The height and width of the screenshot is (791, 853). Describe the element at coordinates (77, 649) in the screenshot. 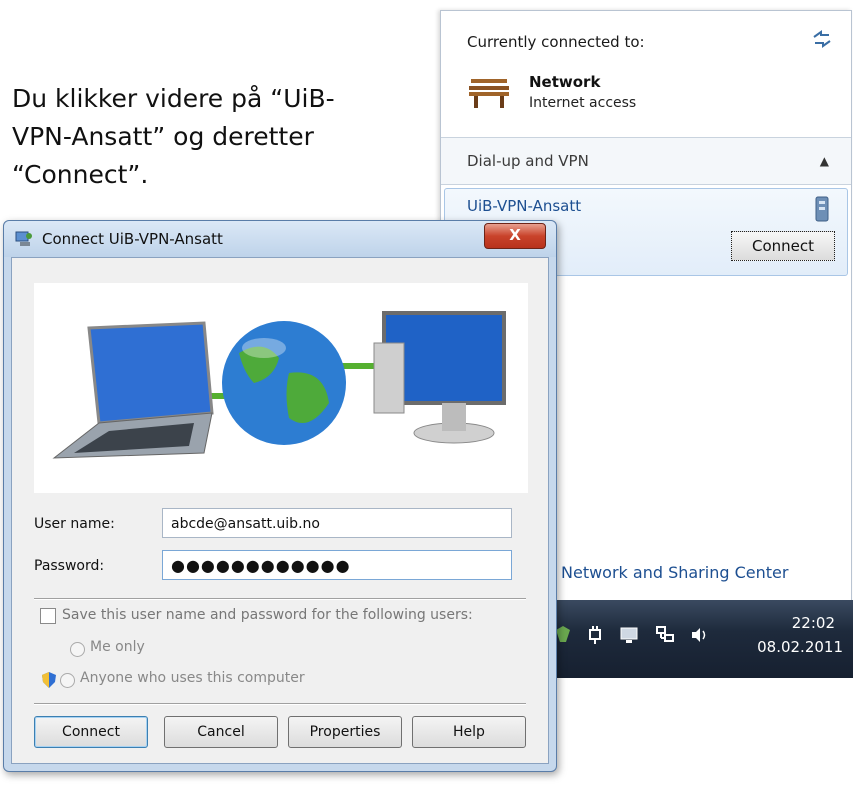

I see `me-only-radio` at that location.